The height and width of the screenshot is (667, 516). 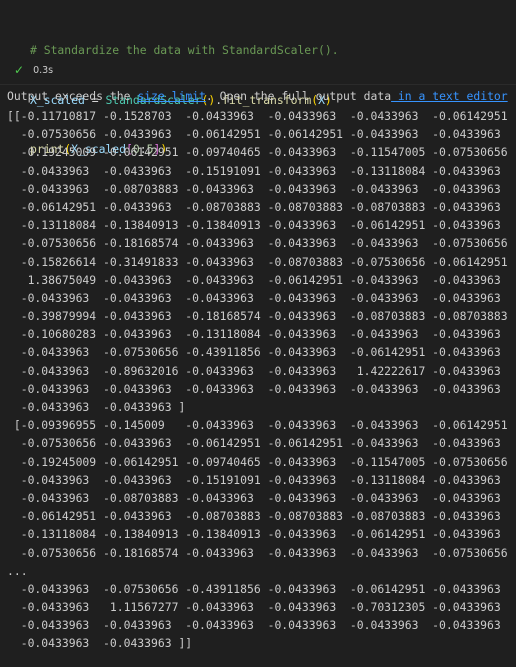 I want to click on output-line: -0.0433963 -0.0433963 ]], so click(x=100, y=643).